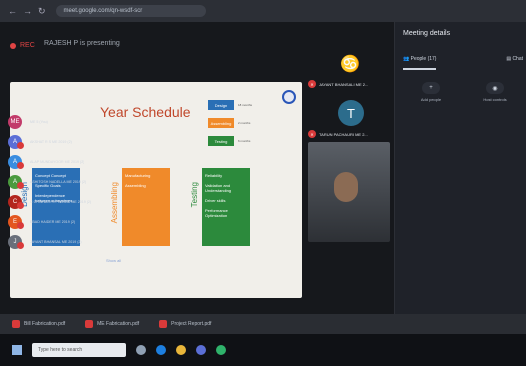 The image size is (526, 366). I want to click on card-item: Manufacturing, so click(138, 175).